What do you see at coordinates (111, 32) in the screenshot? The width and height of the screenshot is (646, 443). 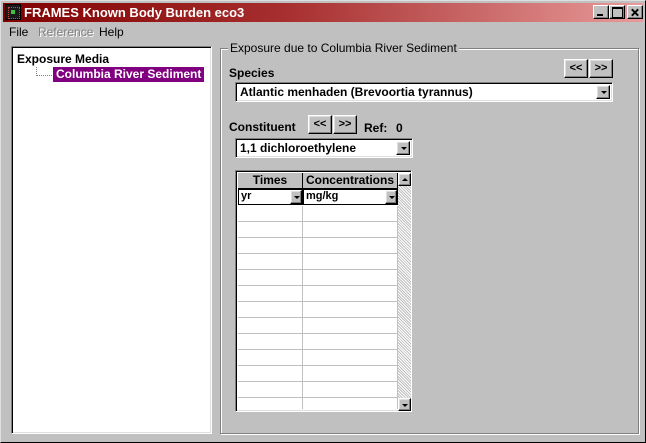 I see `menu-help: Help` at bounding box center [111, 32].